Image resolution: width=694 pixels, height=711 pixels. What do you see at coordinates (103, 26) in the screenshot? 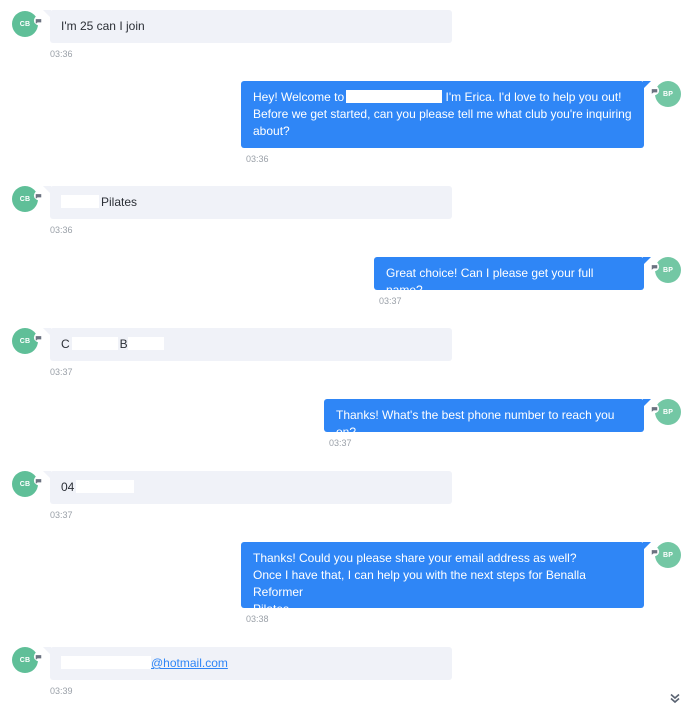
I see `message-text: I'm 25 can I join` at bounding box center [103, 26].